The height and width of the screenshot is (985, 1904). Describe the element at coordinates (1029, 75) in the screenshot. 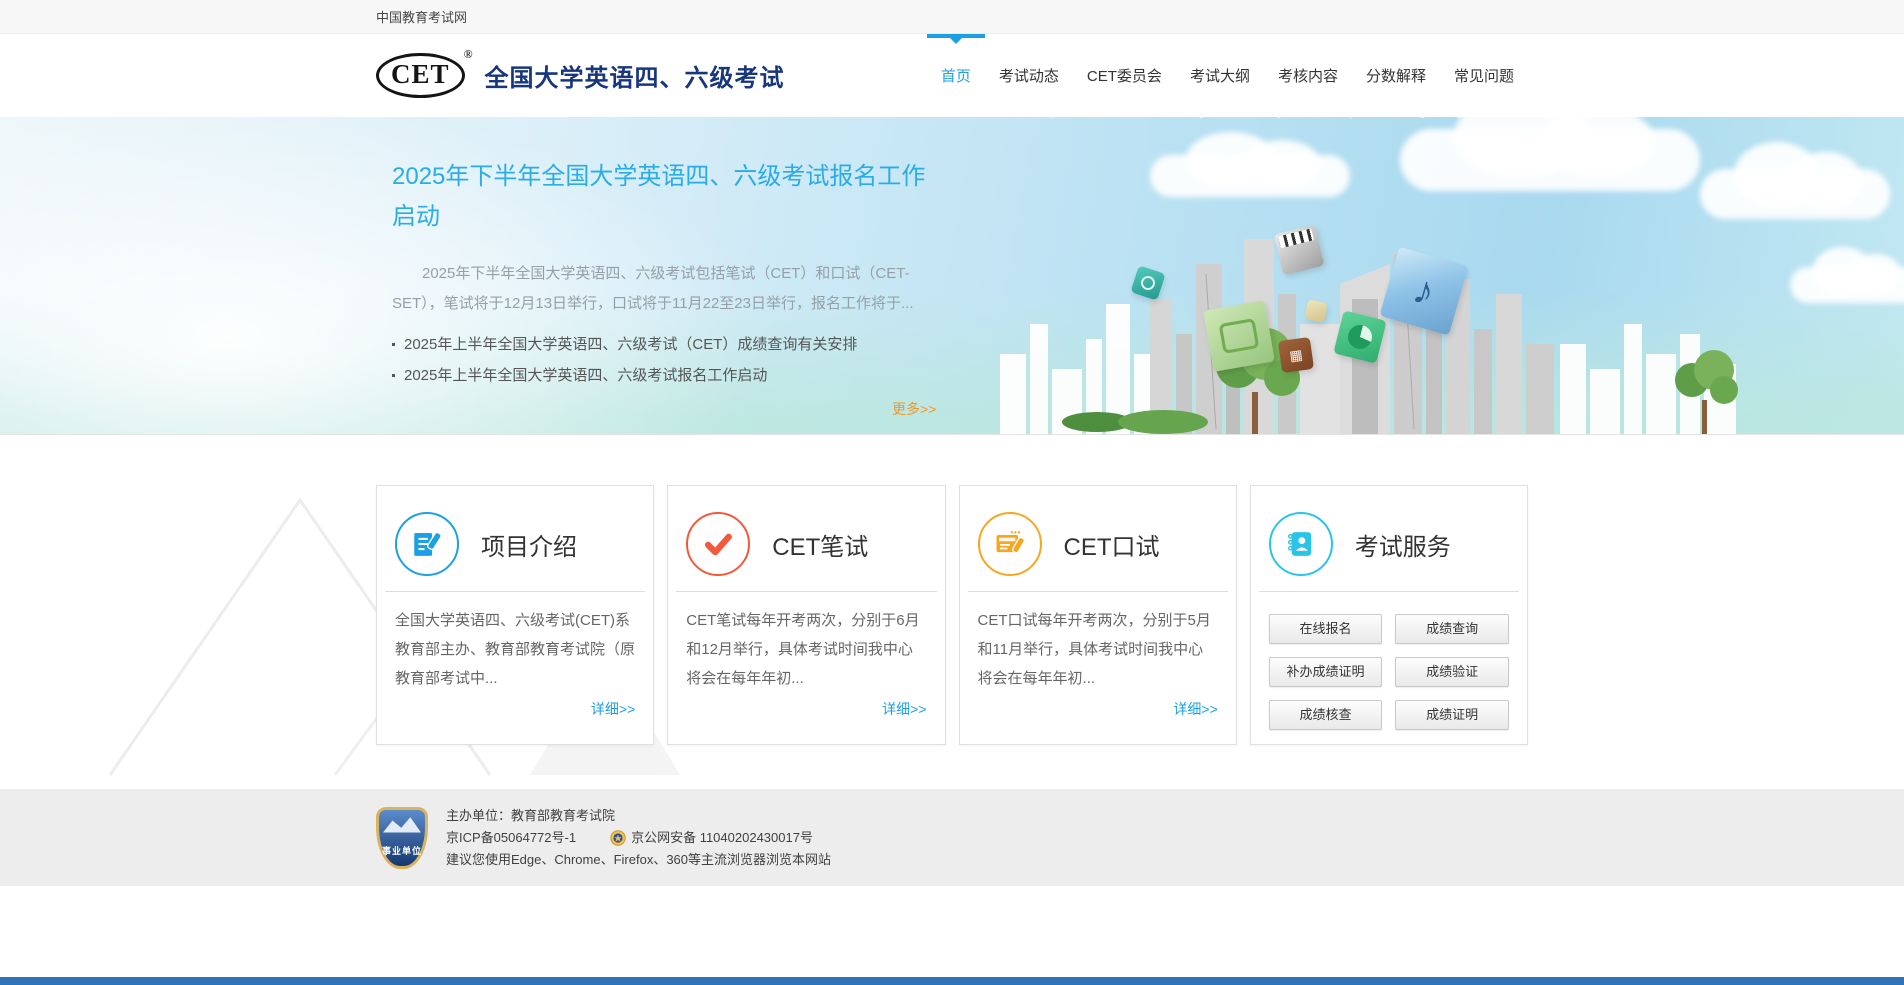

I see `nav-item-exam-news: 考试动态` at that location.